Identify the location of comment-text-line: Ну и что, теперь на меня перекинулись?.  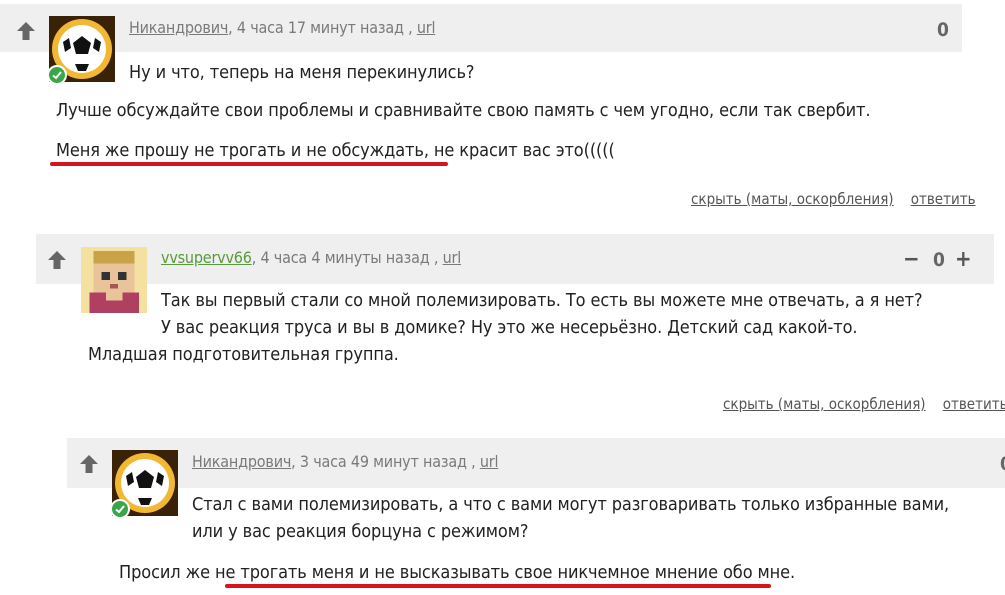
(302, 72).